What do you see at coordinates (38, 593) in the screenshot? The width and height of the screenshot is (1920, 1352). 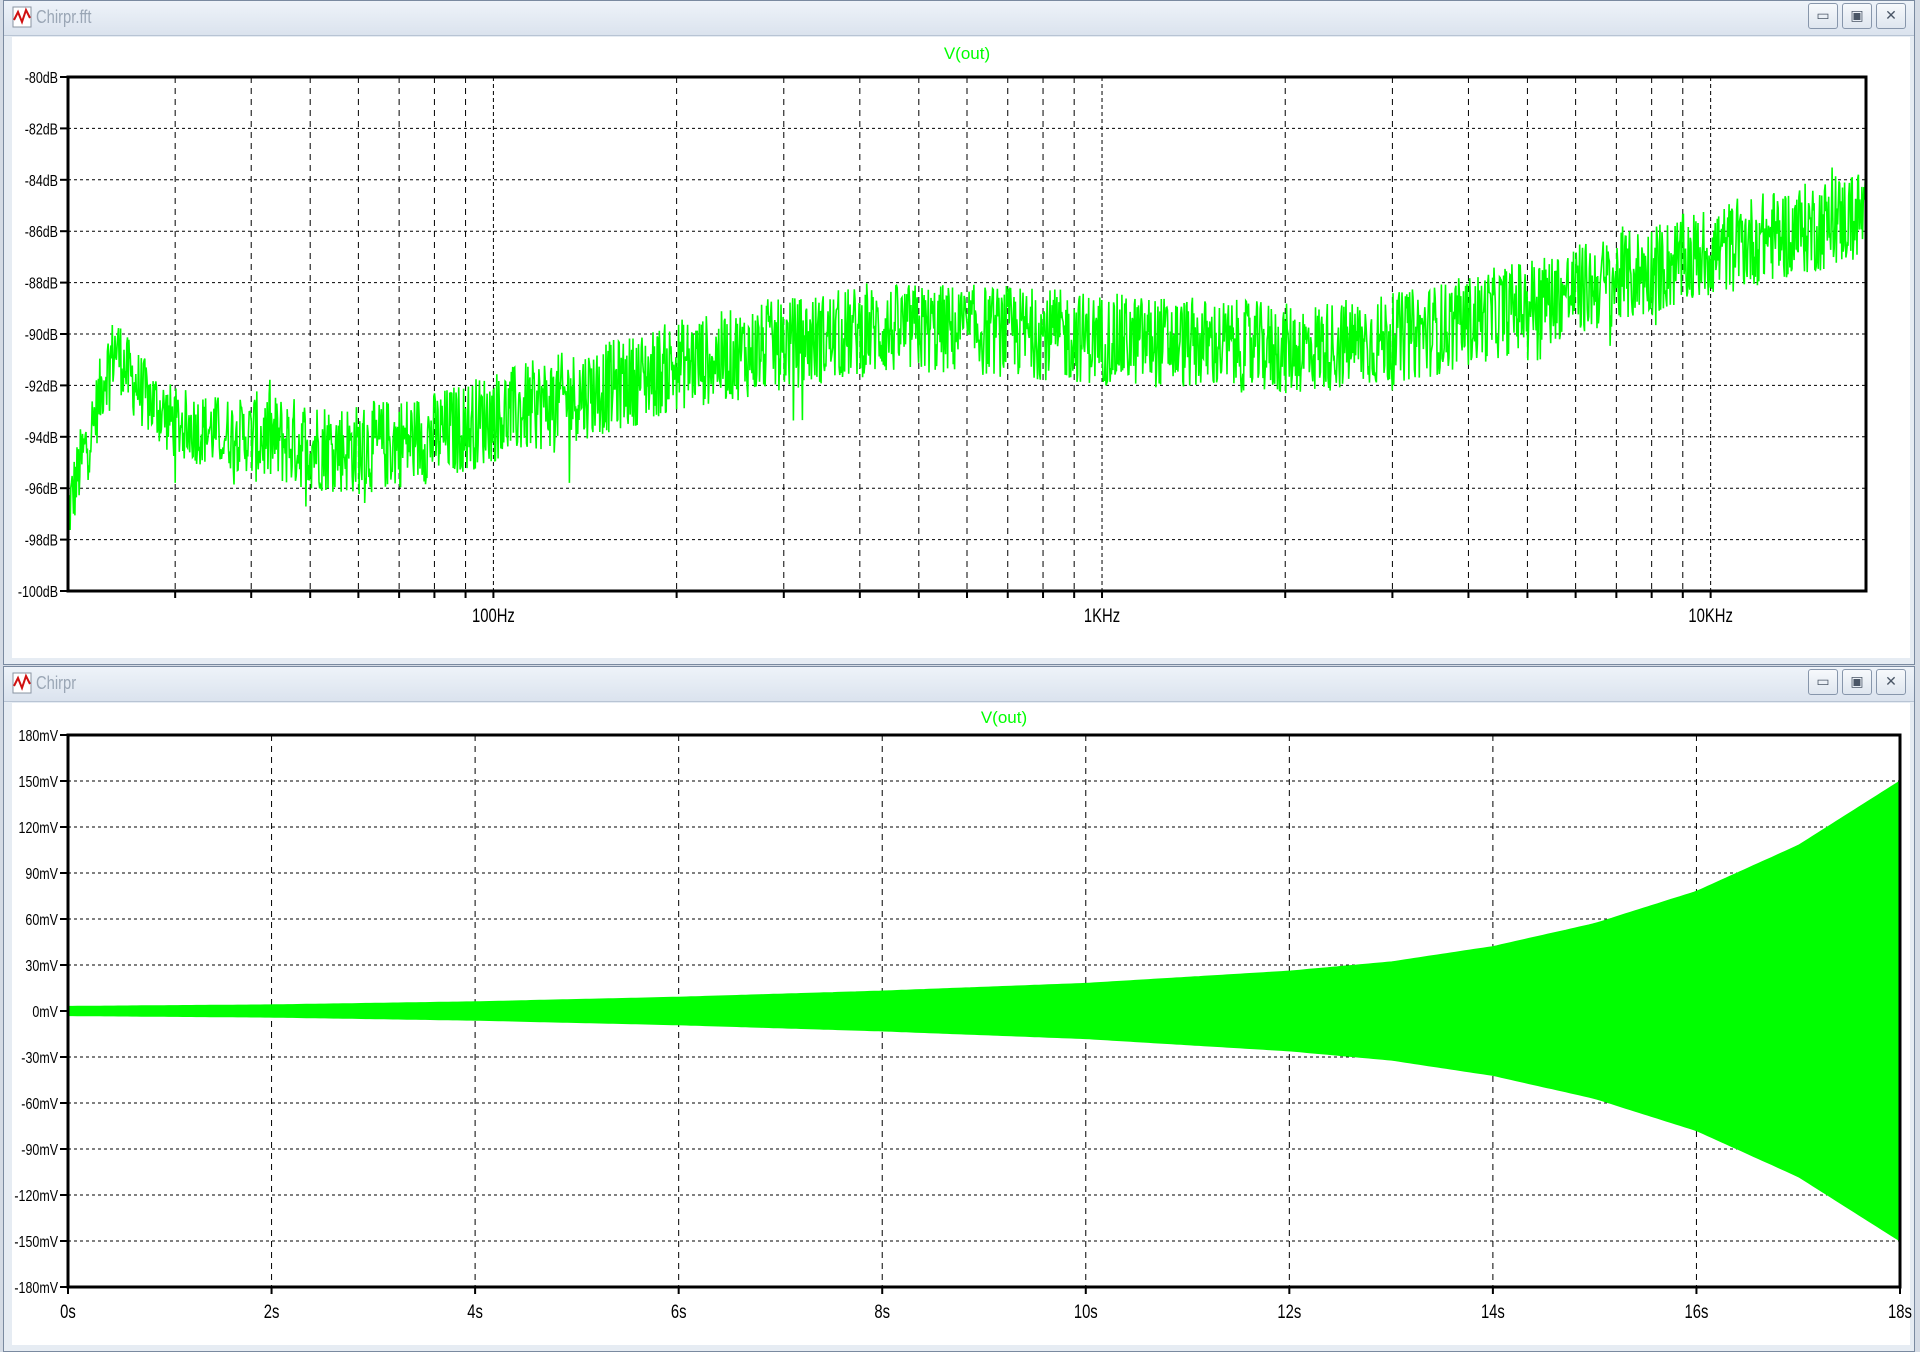 I see `y-tick-label: -100dB` at bounding box center [38, 593].